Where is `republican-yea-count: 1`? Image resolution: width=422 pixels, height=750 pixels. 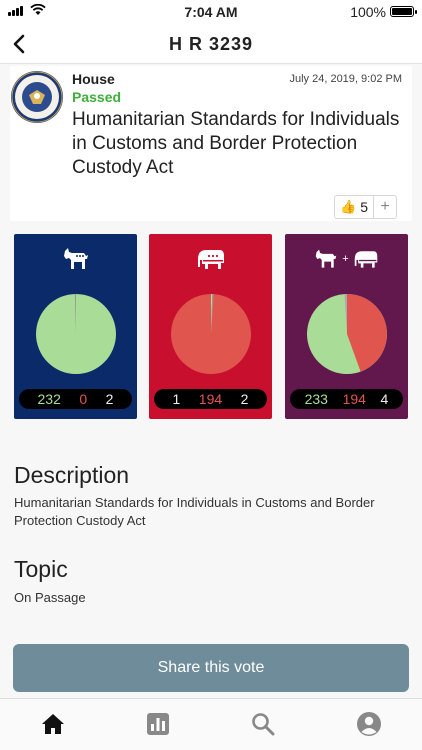
republican-yea-count: 1 is located at coordinates (176, 399).